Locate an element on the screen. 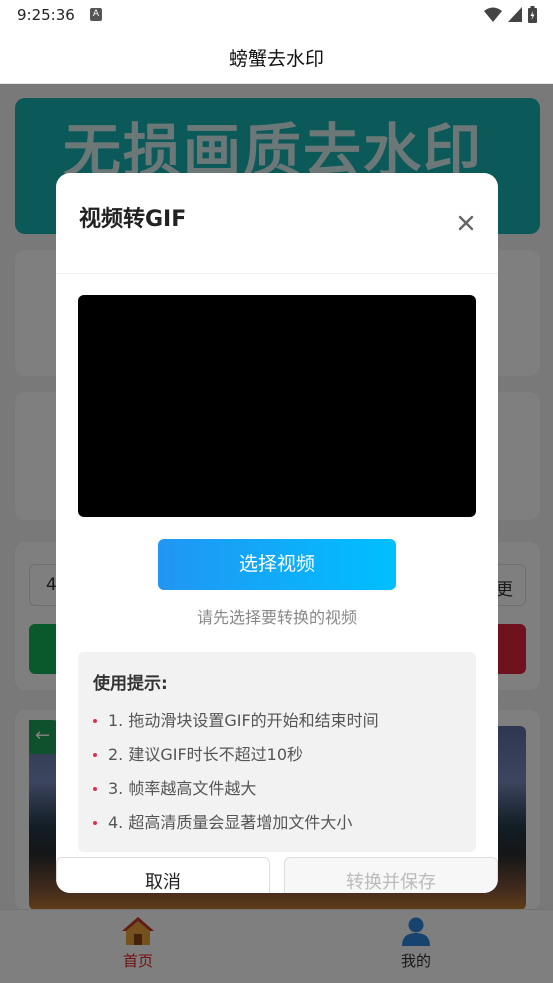 The height and width of the screenshot is (983, 553). cancel-button: 取消 is located at coordinates (163, 875).